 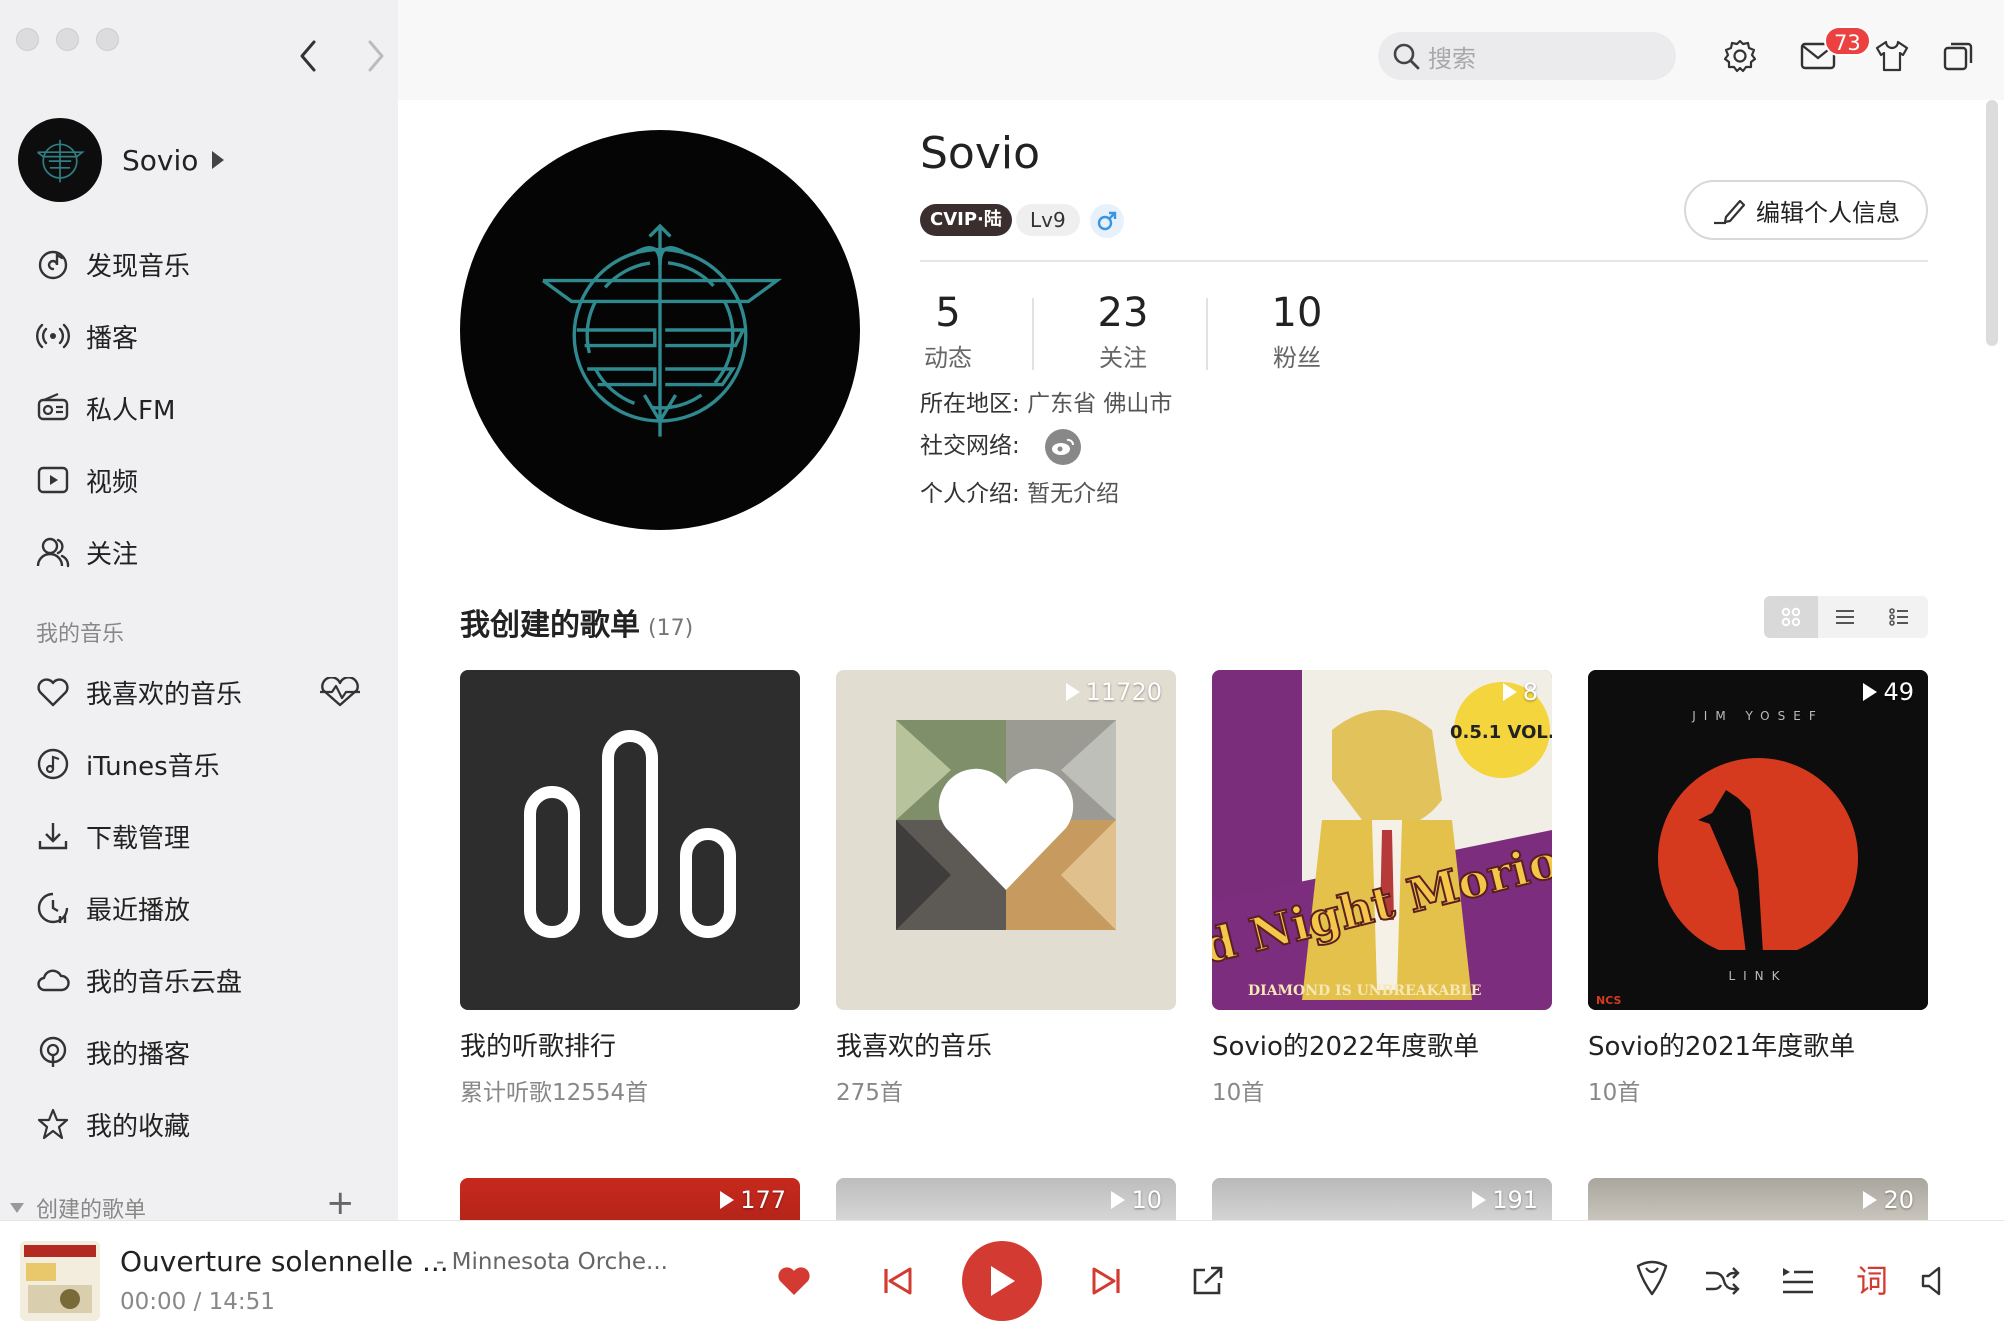 I want to click on playlist-title: Sovio的2021年度歌单, so click(x=1758, y=1044).